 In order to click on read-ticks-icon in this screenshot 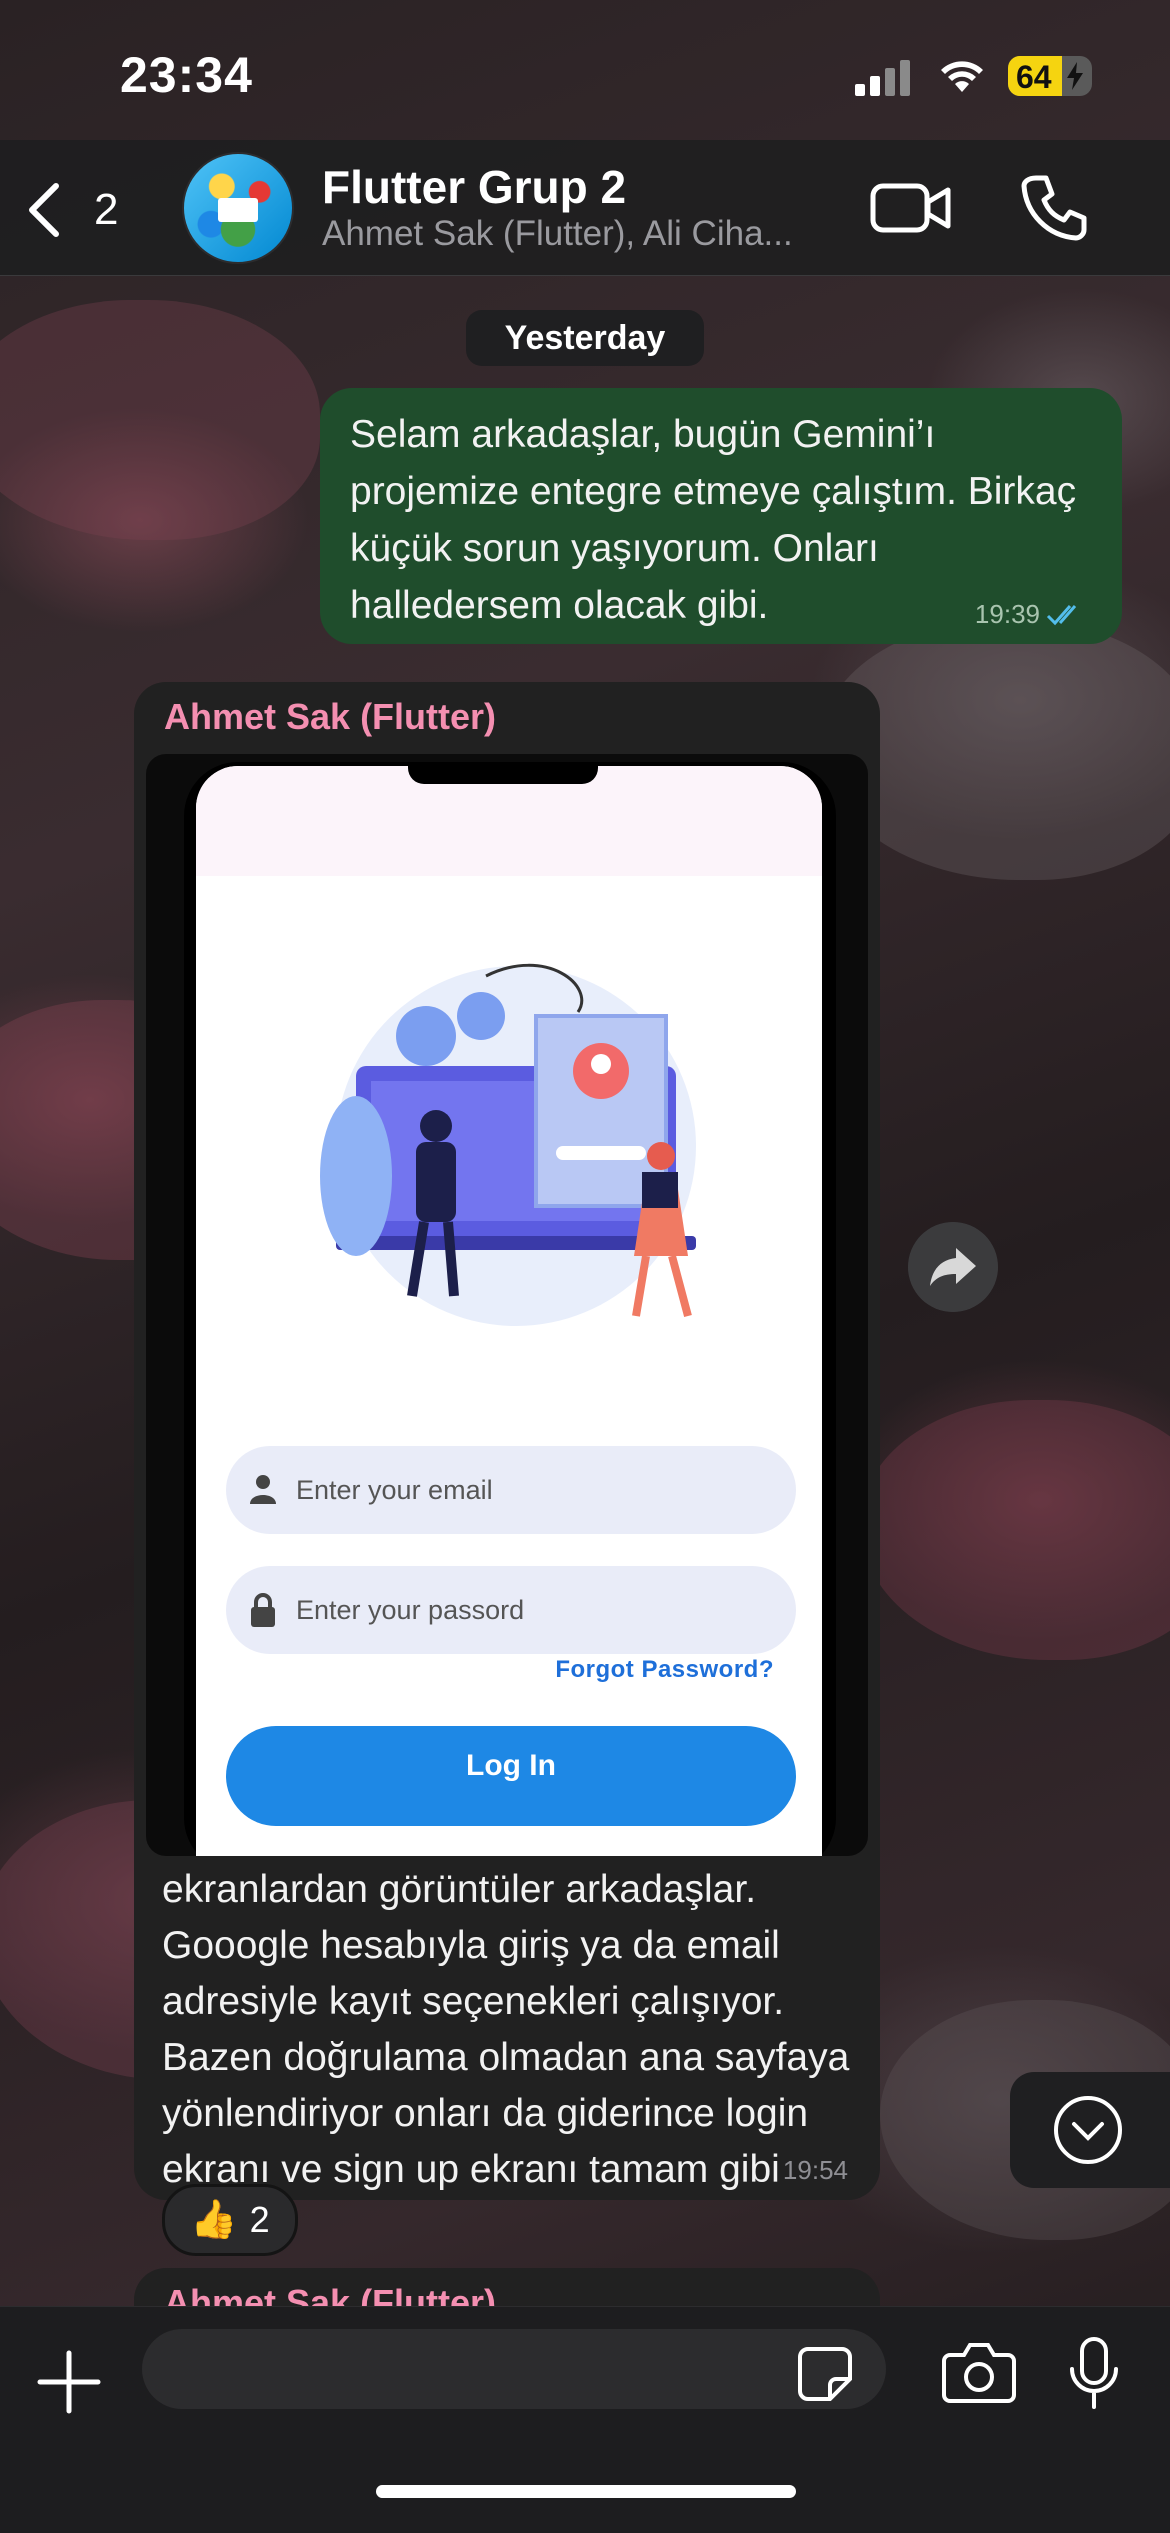, I will do `click(1061, 614)`.